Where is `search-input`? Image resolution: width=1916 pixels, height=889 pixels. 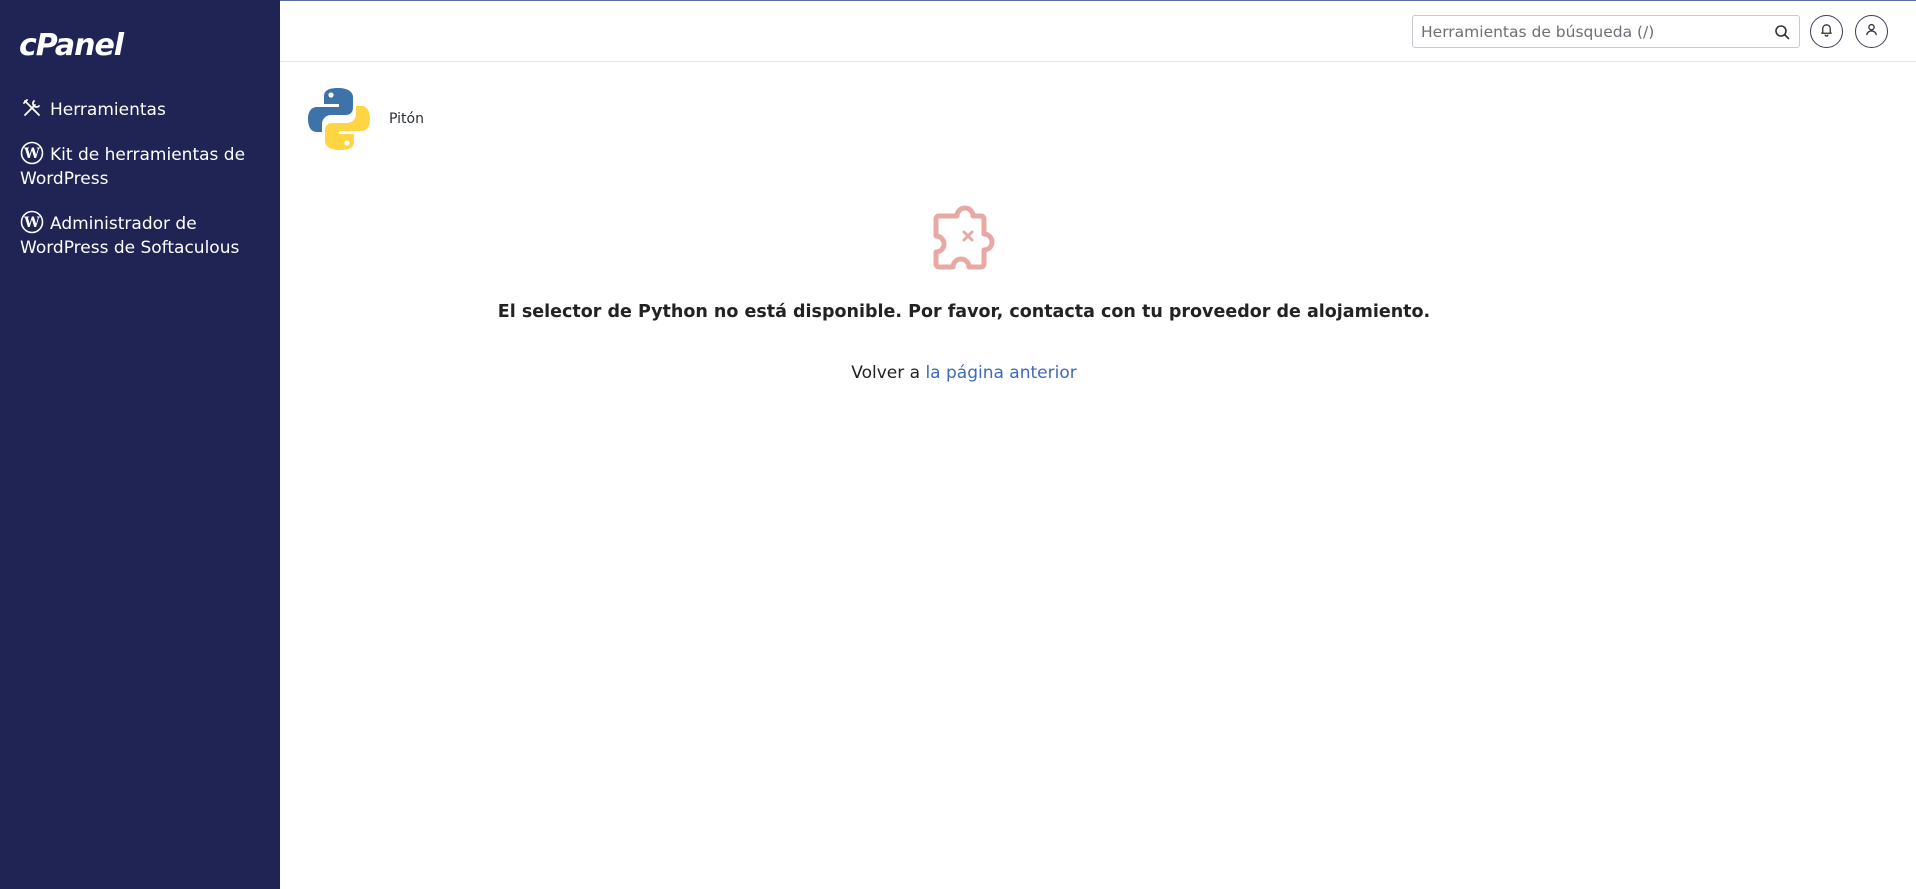
search-input is located at coordinates (1591, 31).